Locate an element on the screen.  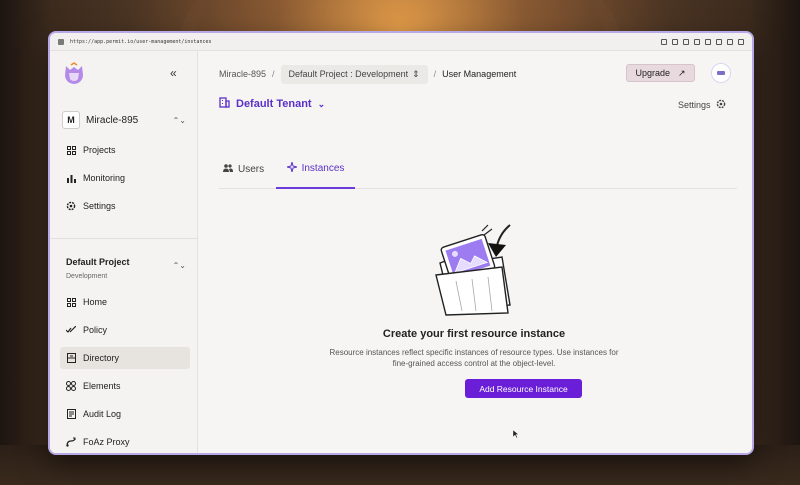
sparkle-icon is located at coordinates (291, 168).